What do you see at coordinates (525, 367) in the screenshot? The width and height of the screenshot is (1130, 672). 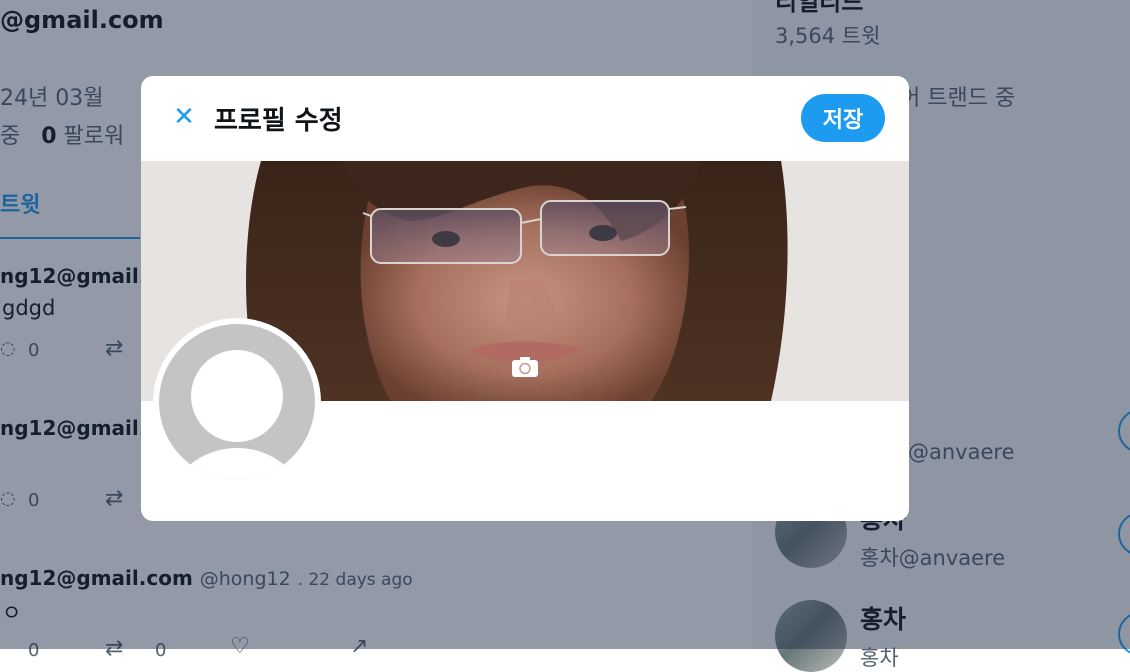 I see `camera-icon` at bounding box center [525, 367].